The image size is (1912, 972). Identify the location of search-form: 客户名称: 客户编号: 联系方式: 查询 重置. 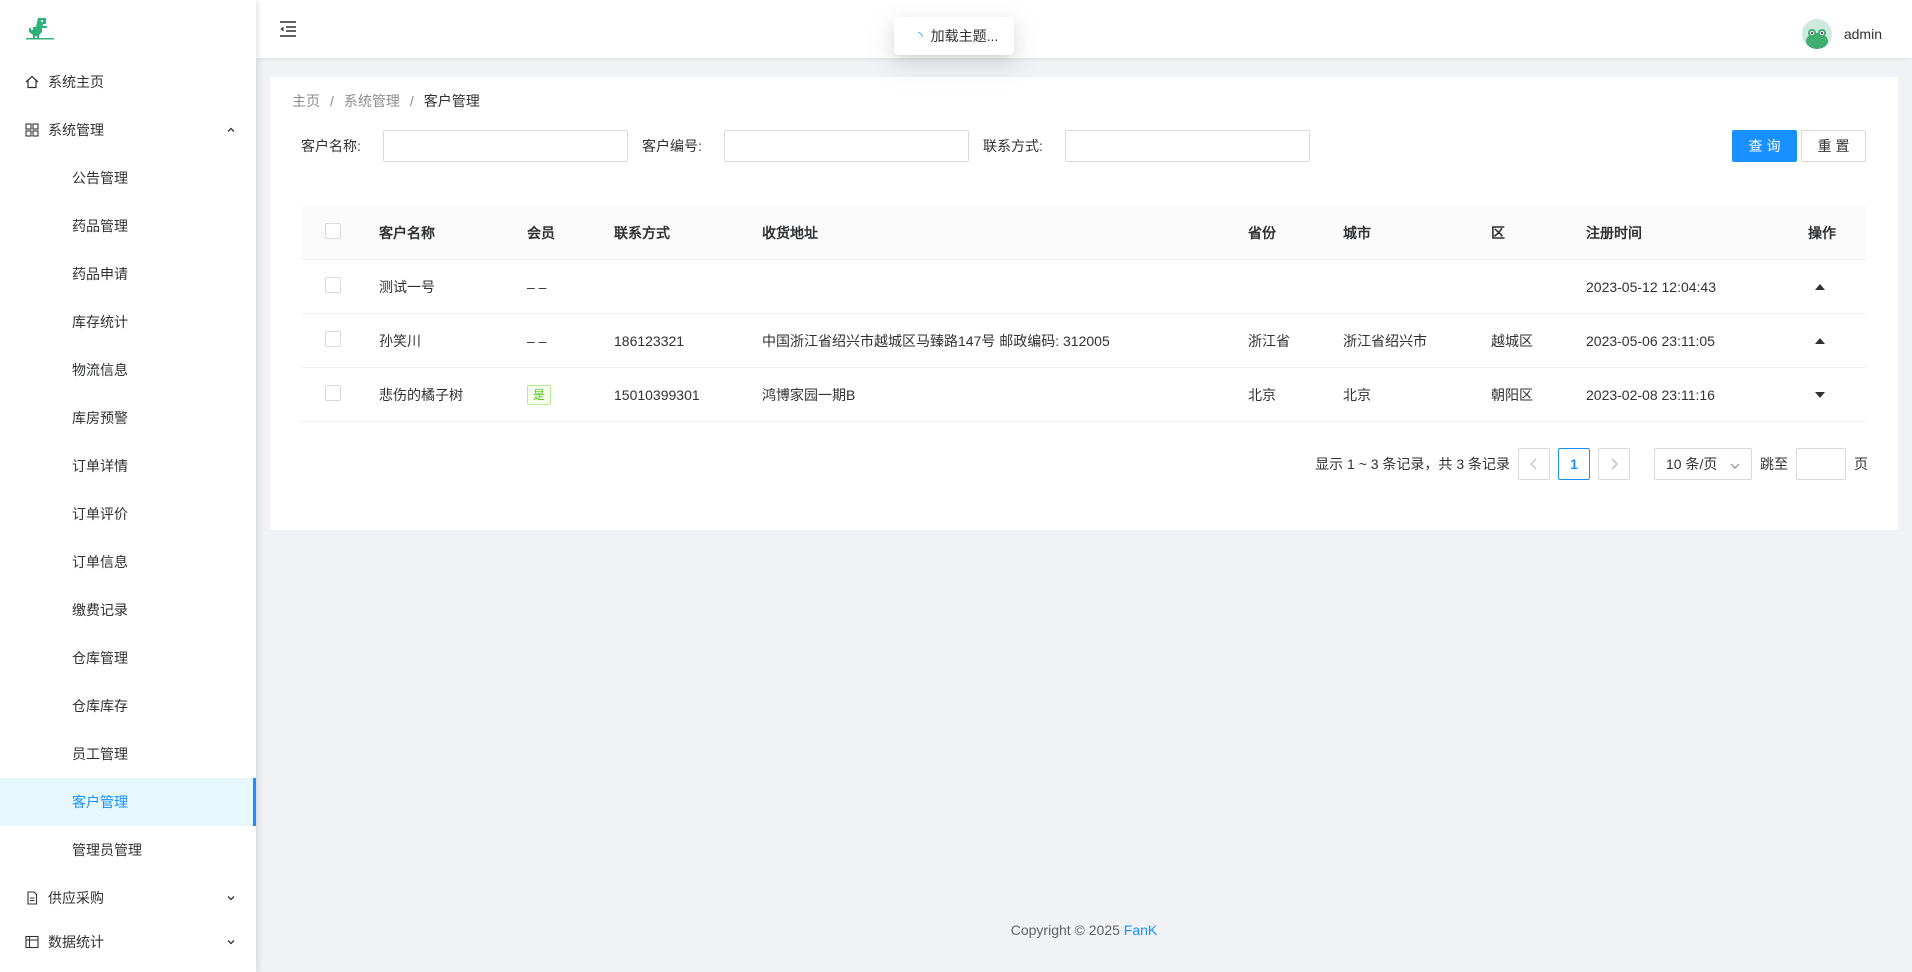
(1083, 146).